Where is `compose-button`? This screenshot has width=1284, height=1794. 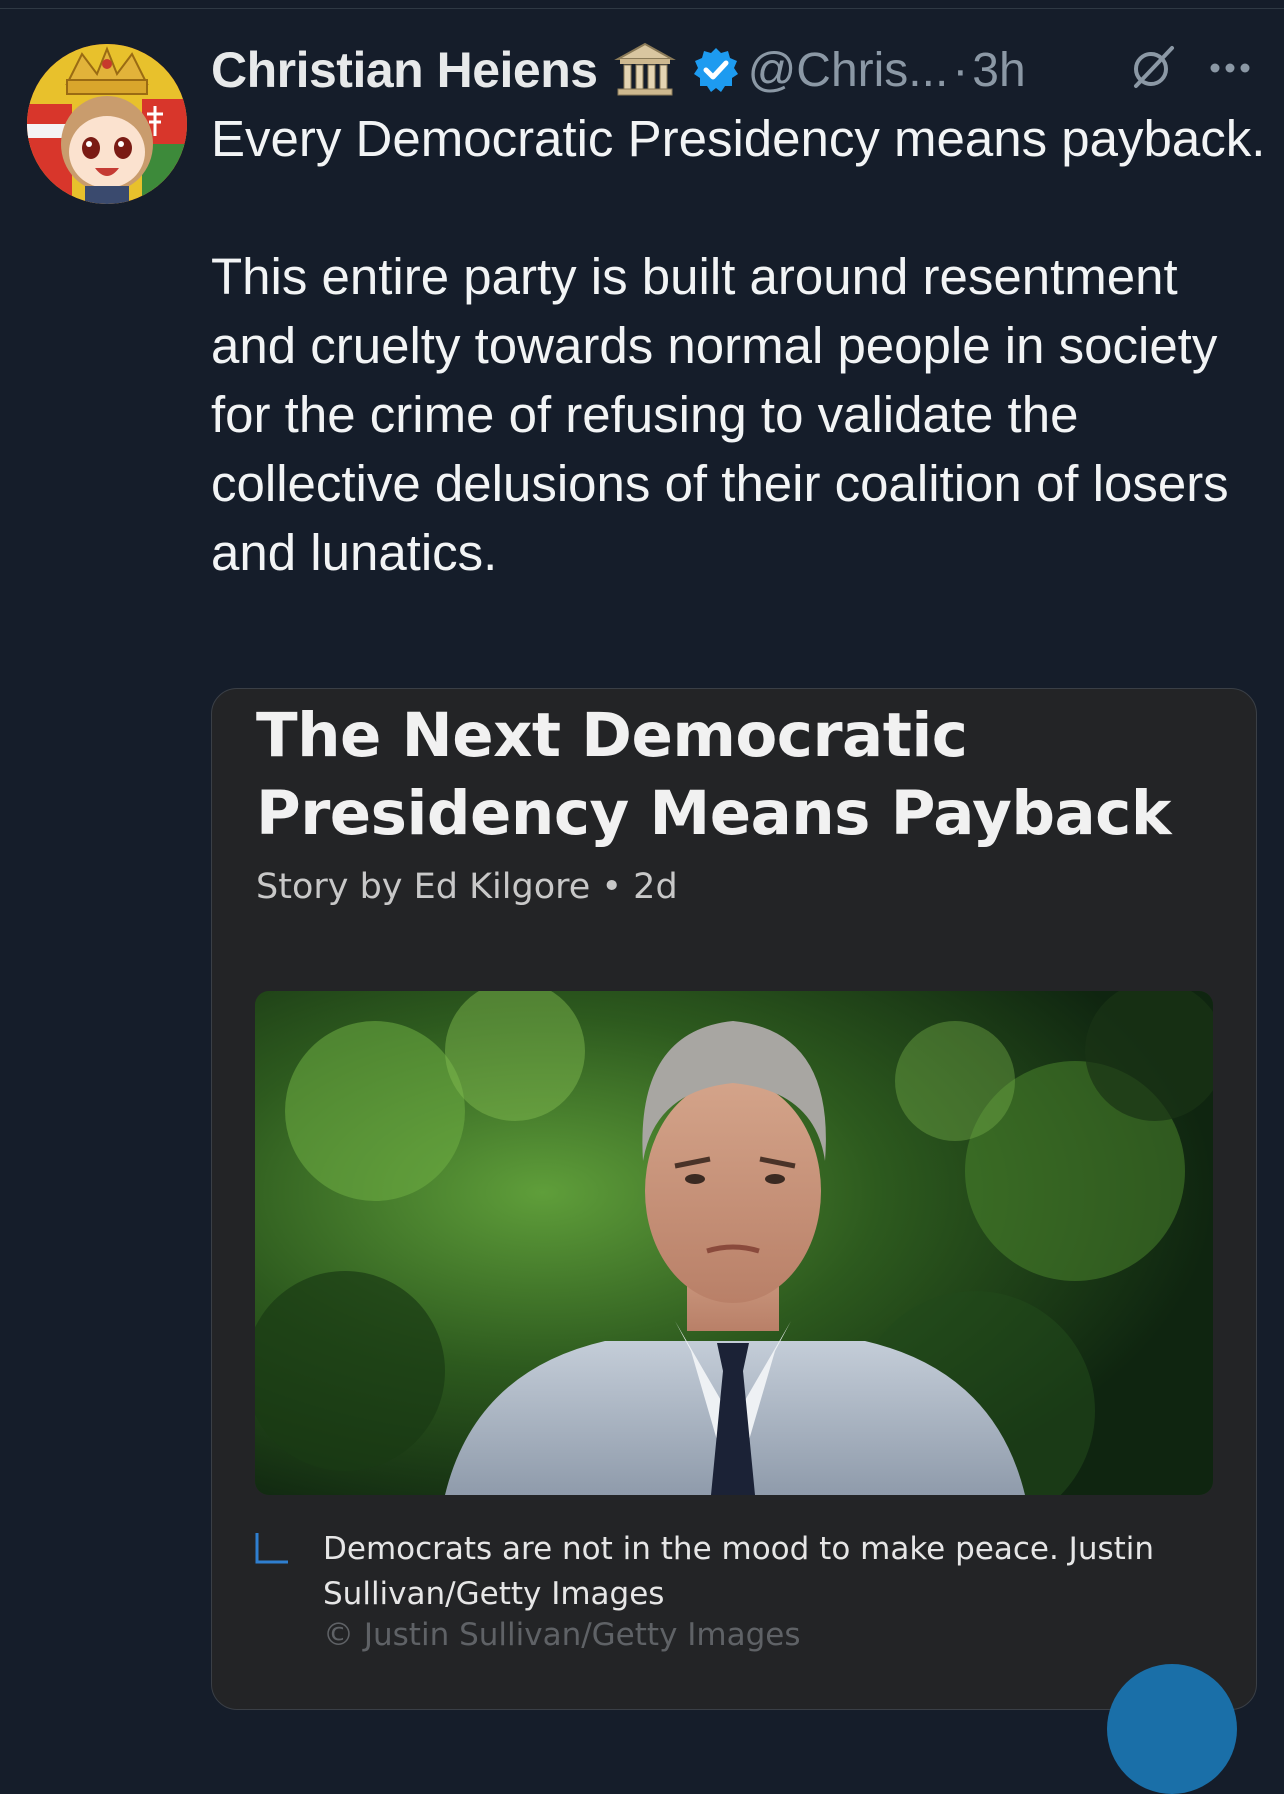 compose-button is located at coordinates (1172, 1729).